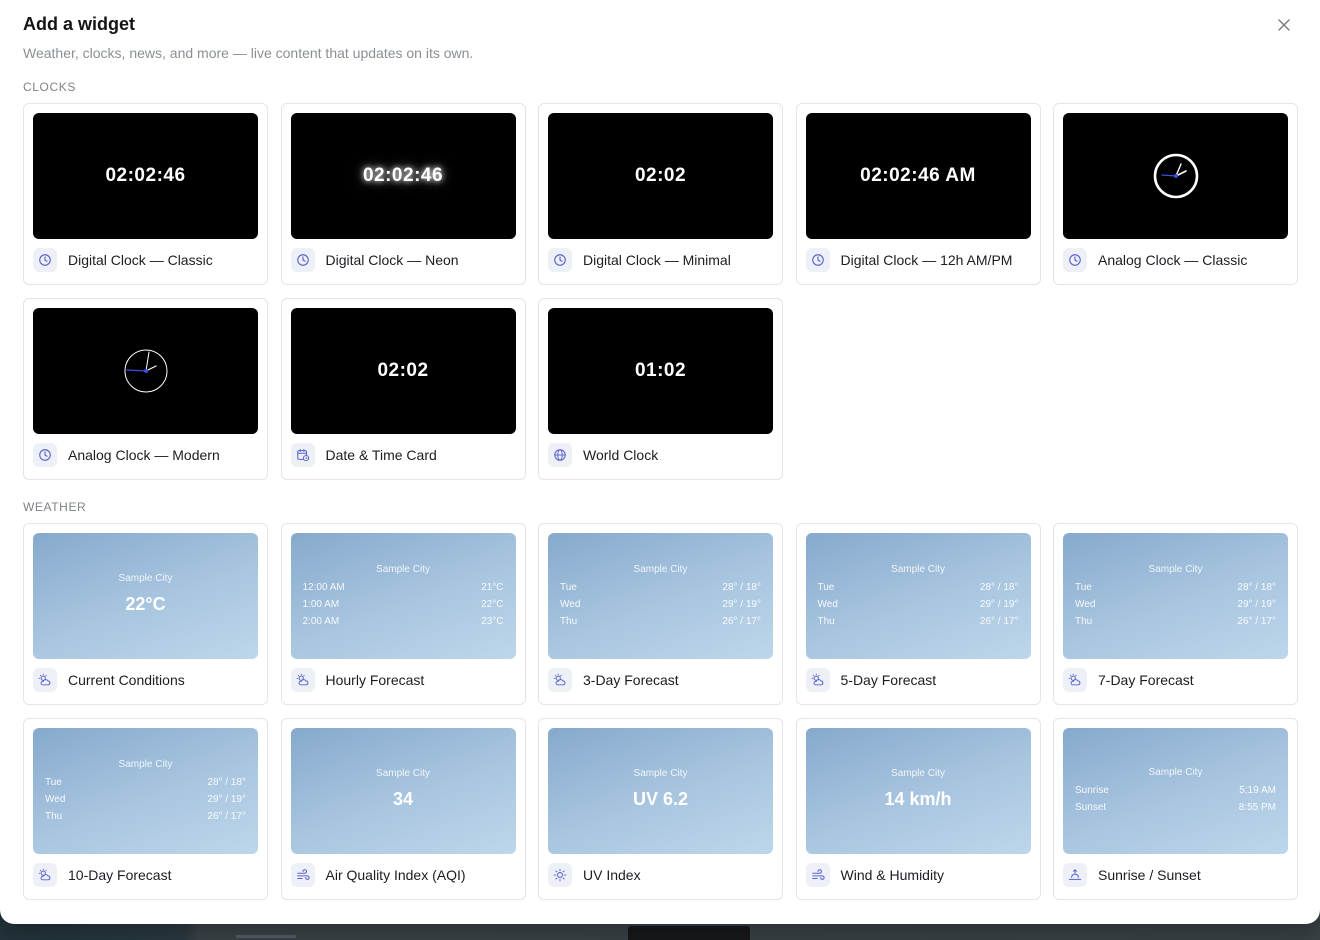  What do you see at coordinates (403, 194) in the screenshot?
I see `widget-card-digital-clock-neon: 02:02:46 Digital Clock — Neon` at bounding box center [403, 194].